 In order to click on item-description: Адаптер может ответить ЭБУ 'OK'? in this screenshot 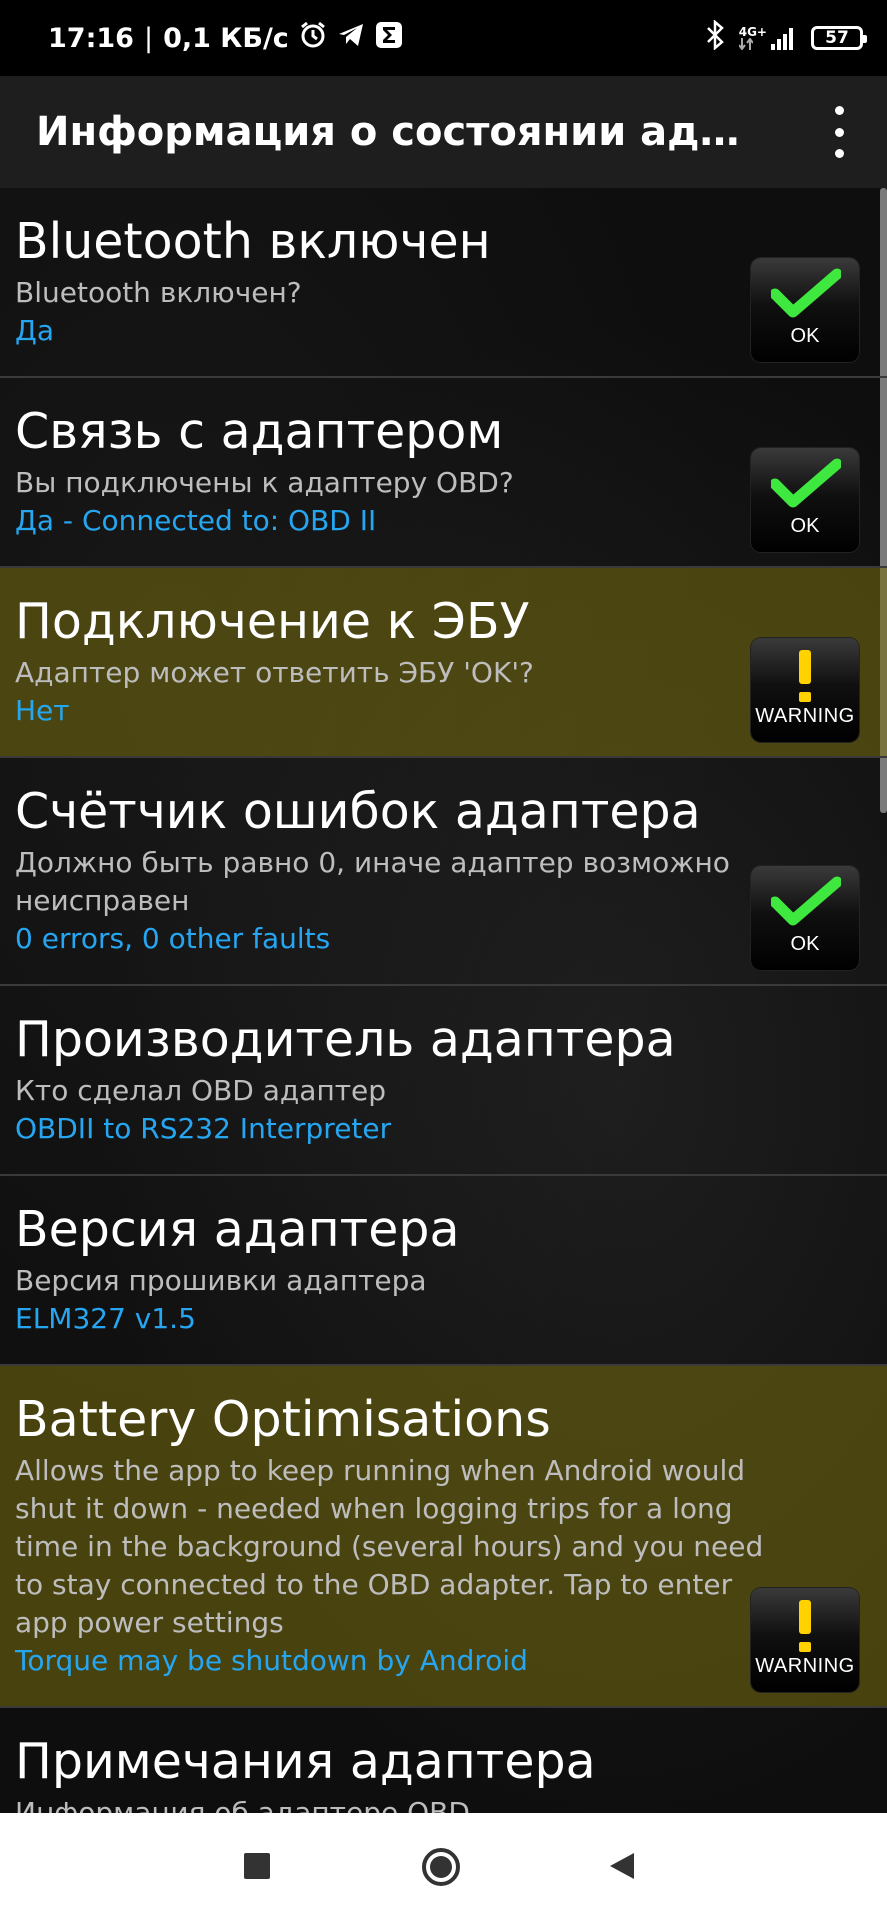, I will do `click(274, 672)`.